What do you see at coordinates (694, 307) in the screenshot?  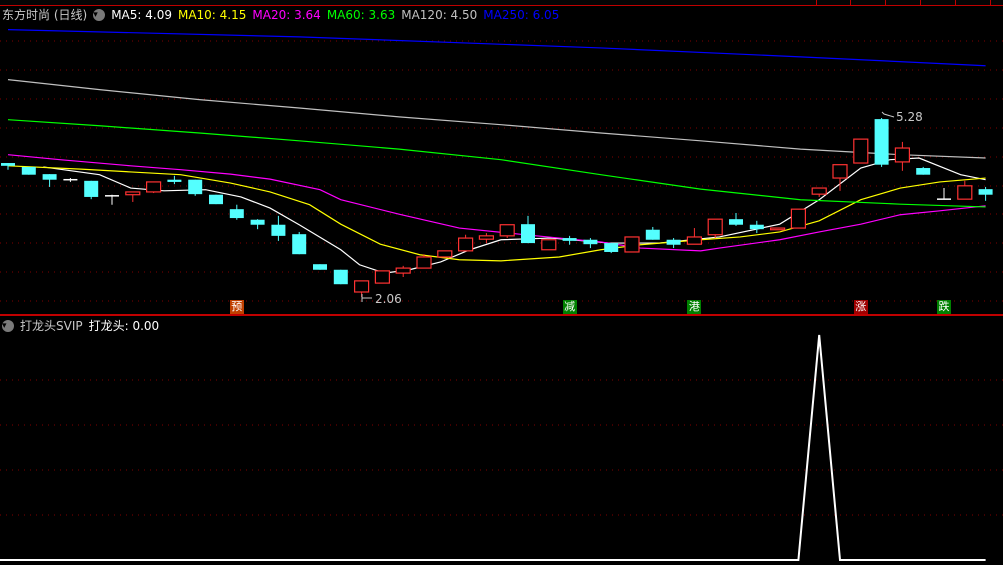 I see `signal-badge: 港` at bounding box center [694, 307].